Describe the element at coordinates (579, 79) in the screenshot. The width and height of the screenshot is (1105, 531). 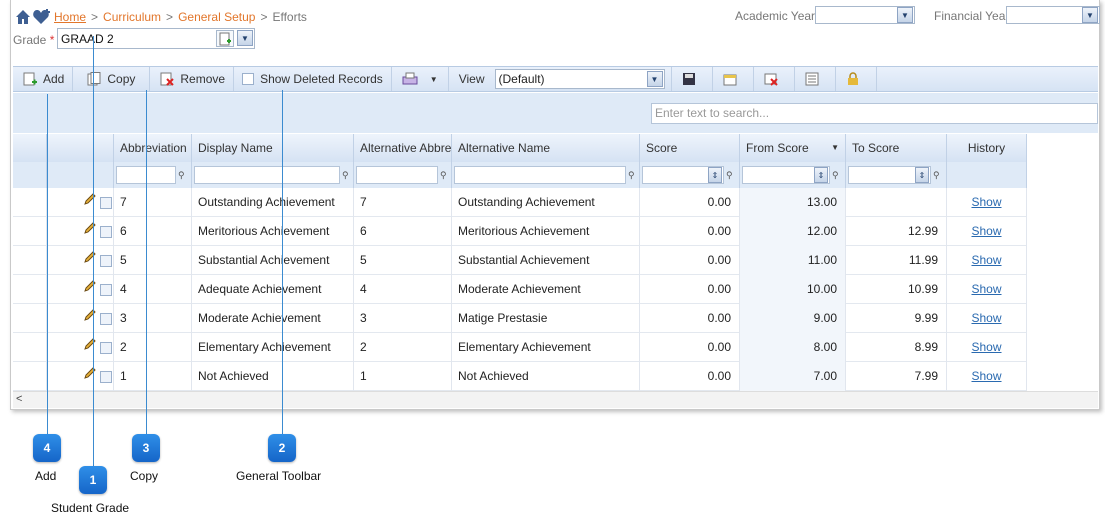
I see `view-select: (Default) ▼` at that location.